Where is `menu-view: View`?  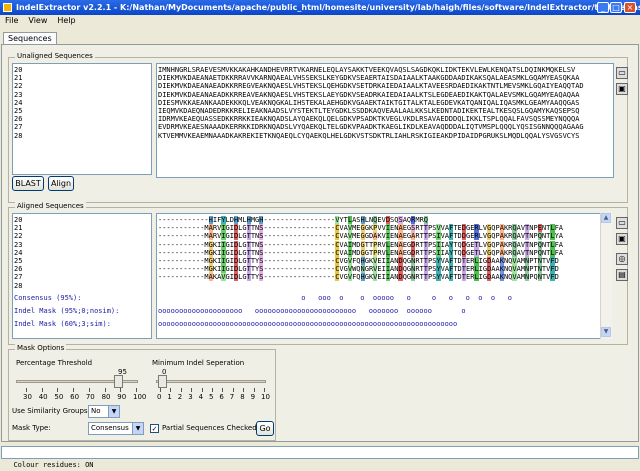
menu-view: View is located at coordinates (37, 21).